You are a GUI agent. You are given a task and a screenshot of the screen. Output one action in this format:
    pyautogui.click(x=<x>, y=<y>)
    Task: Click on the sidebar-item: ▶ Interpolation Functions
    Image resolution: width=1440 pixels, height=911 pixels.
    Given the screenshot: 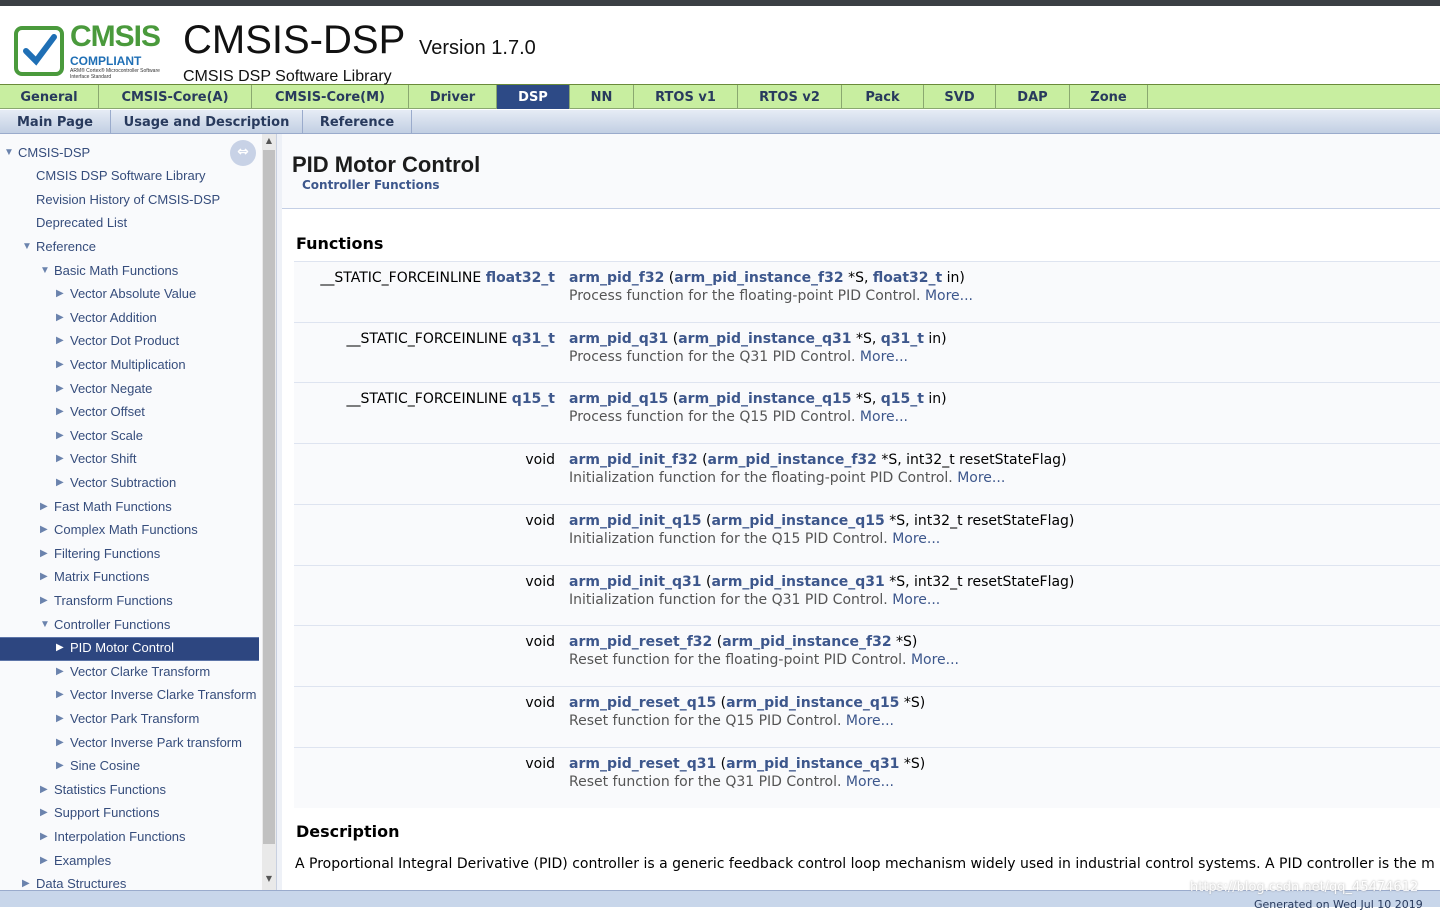 What is the action you would take?
    pyautogui.click(x=113, y=836)
    